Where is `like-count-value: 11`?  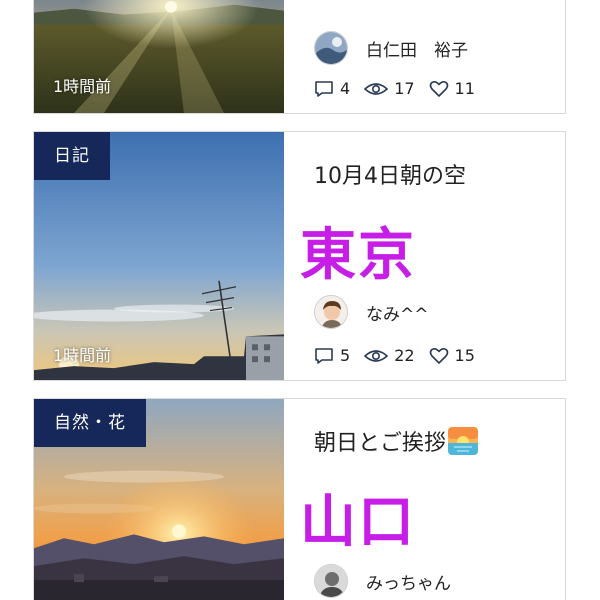
like-count-value: 11 is located at coordinates (464, 88).